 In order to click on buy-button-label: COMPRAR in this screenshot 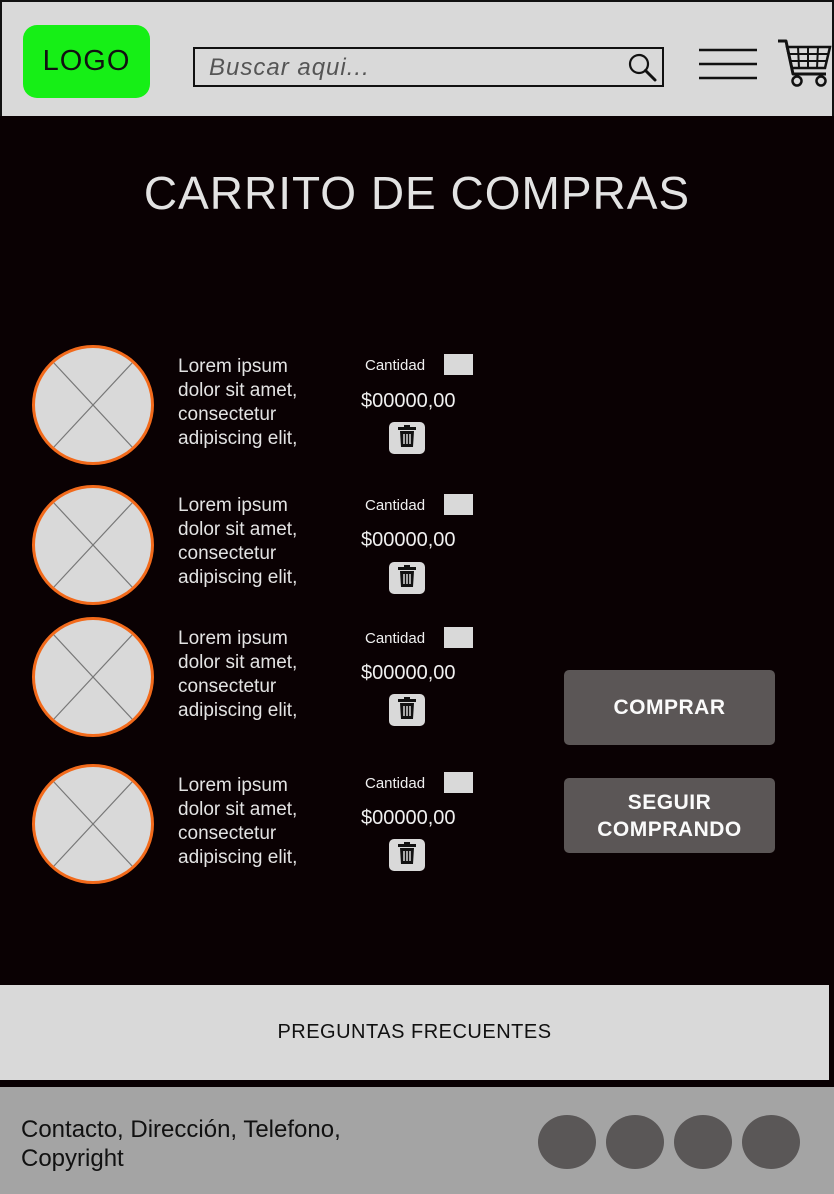, I will do `click(669, 707)`.